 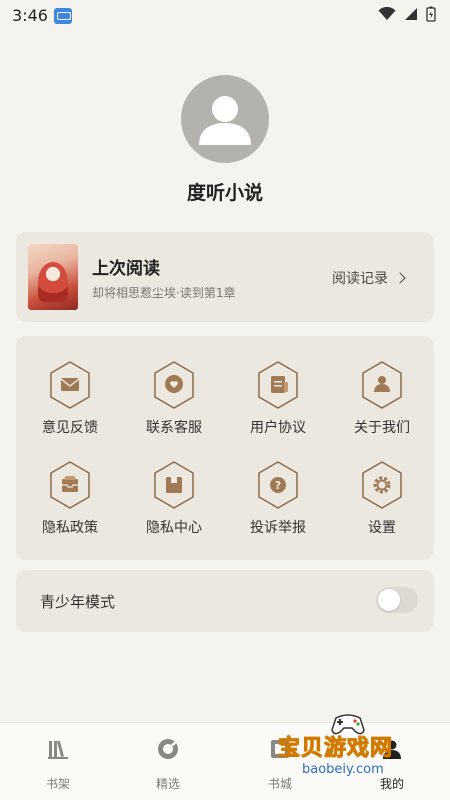 What do you see at coordinates (168, 761) in the screenshot?
I see `nav-tab-2: 精选` at bounding box center [168, 761].